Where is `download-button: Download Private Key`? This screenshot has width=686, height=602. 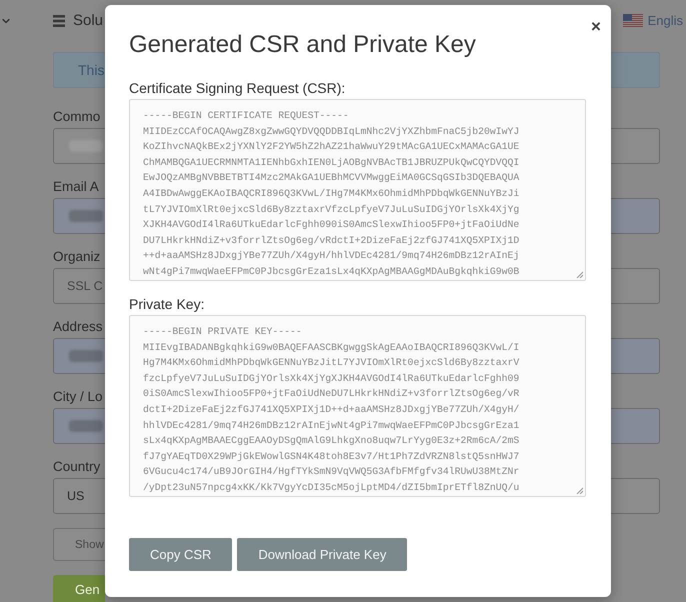 download-button: Download Private Key is located at coordinates (322, 554).